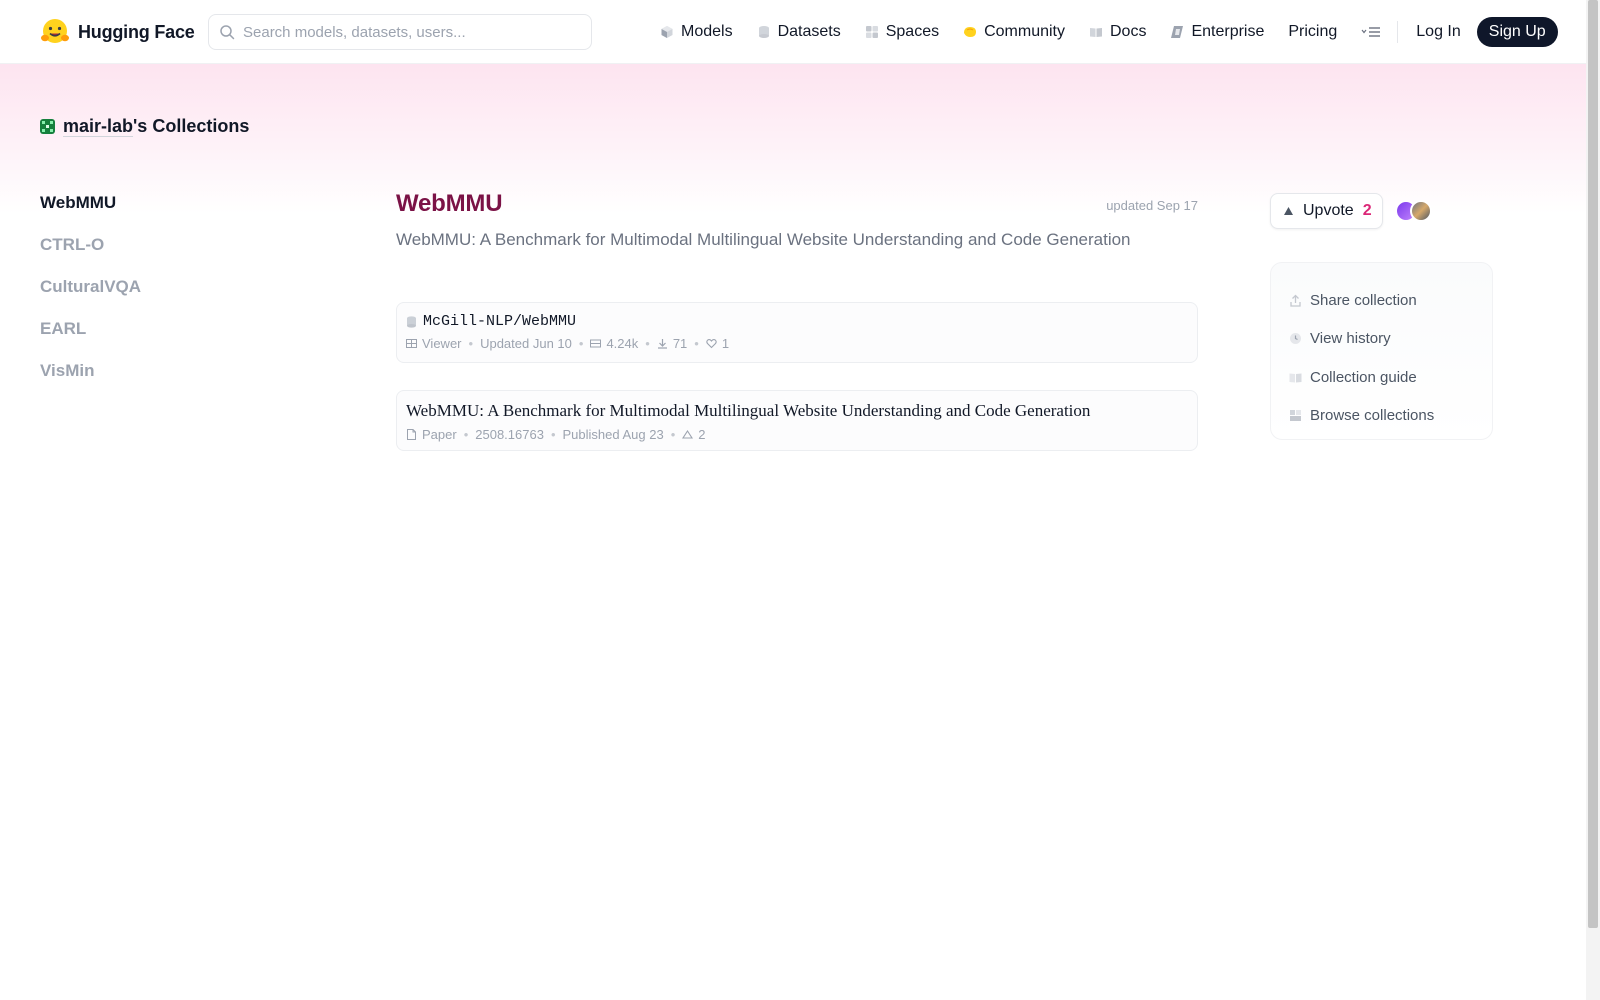 The image size is (1600, 1000). I want to click on dataset-title: McGill-NLP/WebMMU, so click(500, 321).